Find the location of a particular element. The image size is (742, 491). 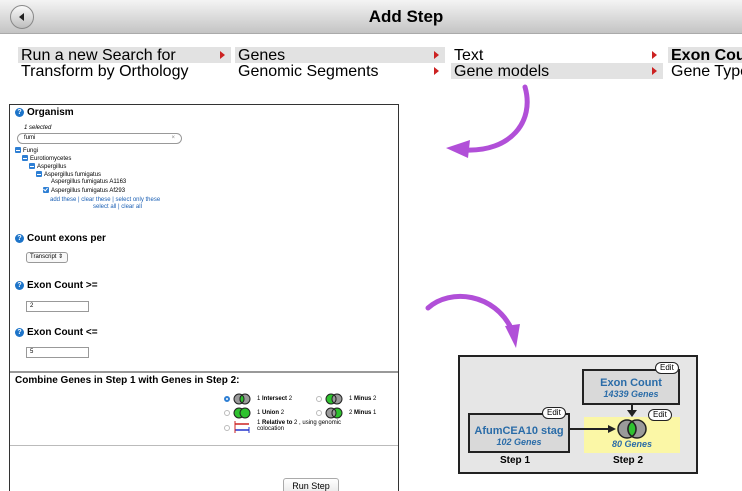

radio-relative is located at coordinates (227, 428).